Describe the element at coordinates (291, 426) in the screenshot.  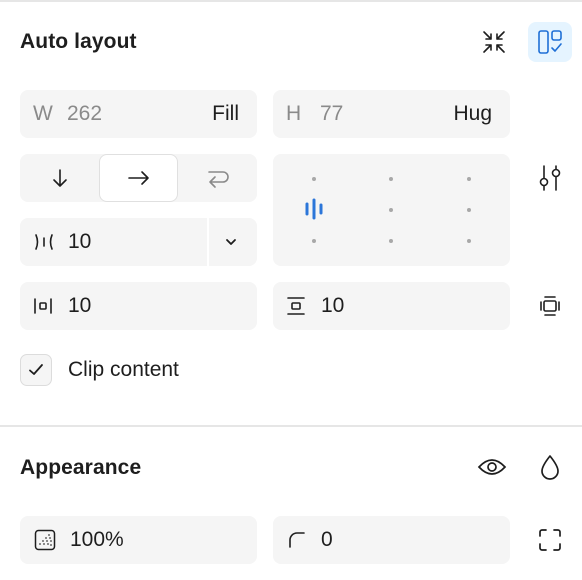
I see `section-divider` at that location.